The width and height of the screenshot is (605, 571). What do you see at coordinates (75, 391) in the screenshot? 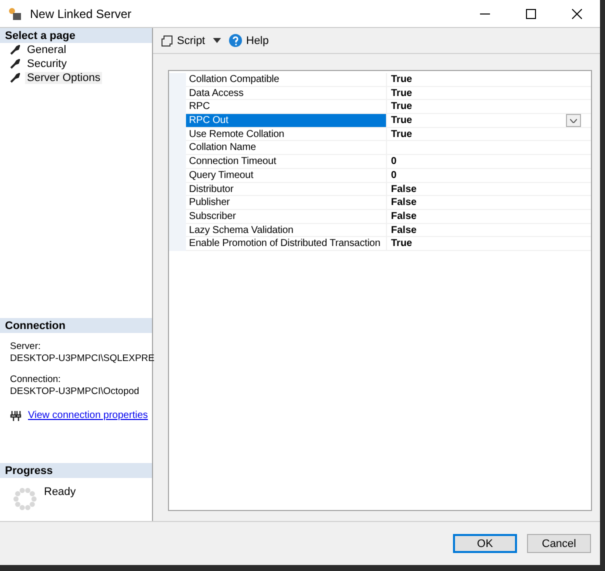
I see `field-value: DESKTOP-U3PMPCI\Octopod` at bounding box center [75, 391].